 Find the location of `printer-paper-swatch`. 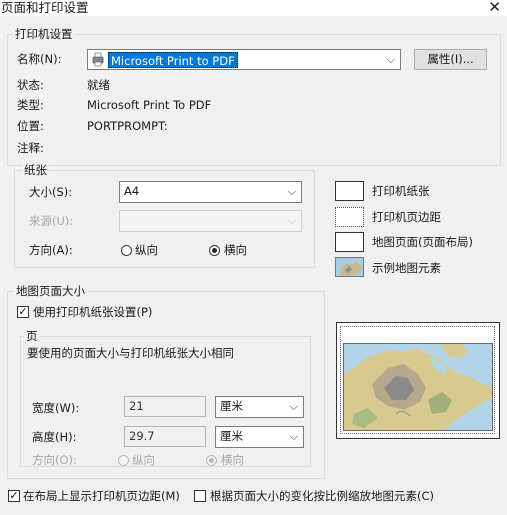

printer-paper-swatch is located at coordinates (349, 191).